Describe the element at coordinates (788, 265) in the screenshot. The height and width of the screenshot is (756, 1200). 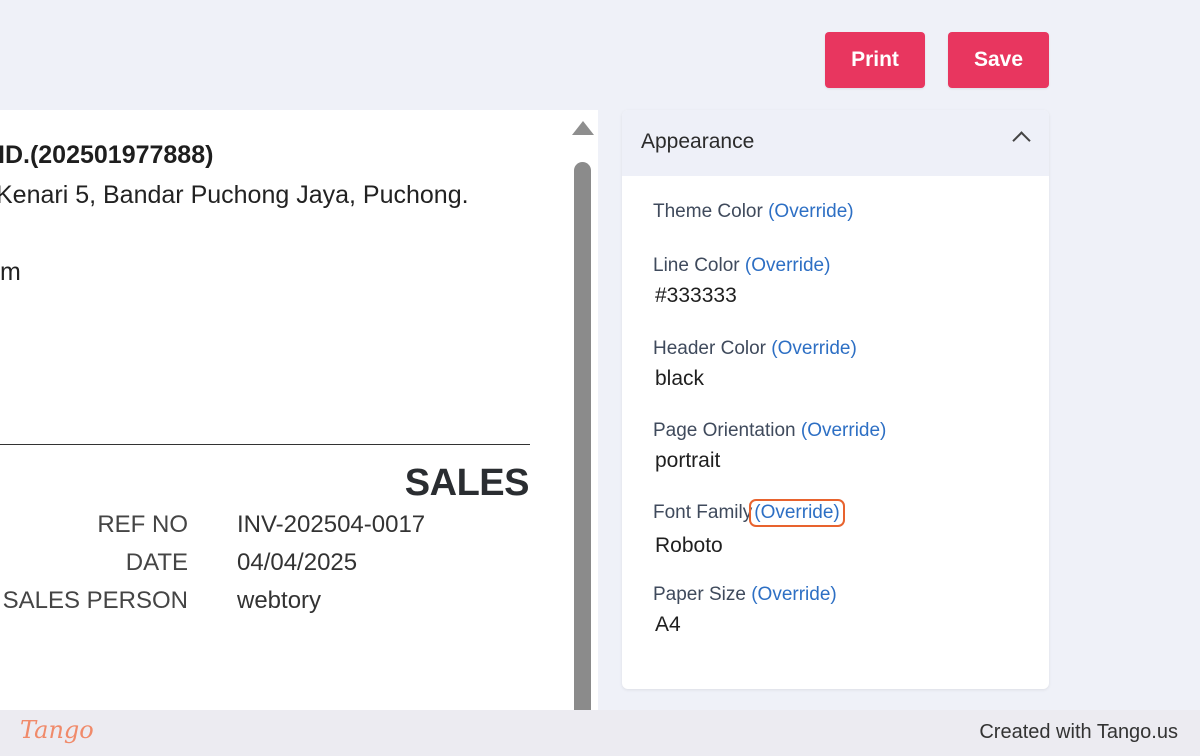
I see `line-color-override-link: (Override)` at that location.